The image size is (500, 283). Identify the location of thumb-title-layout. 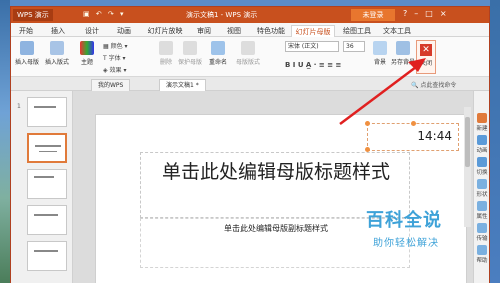
(47, 148).